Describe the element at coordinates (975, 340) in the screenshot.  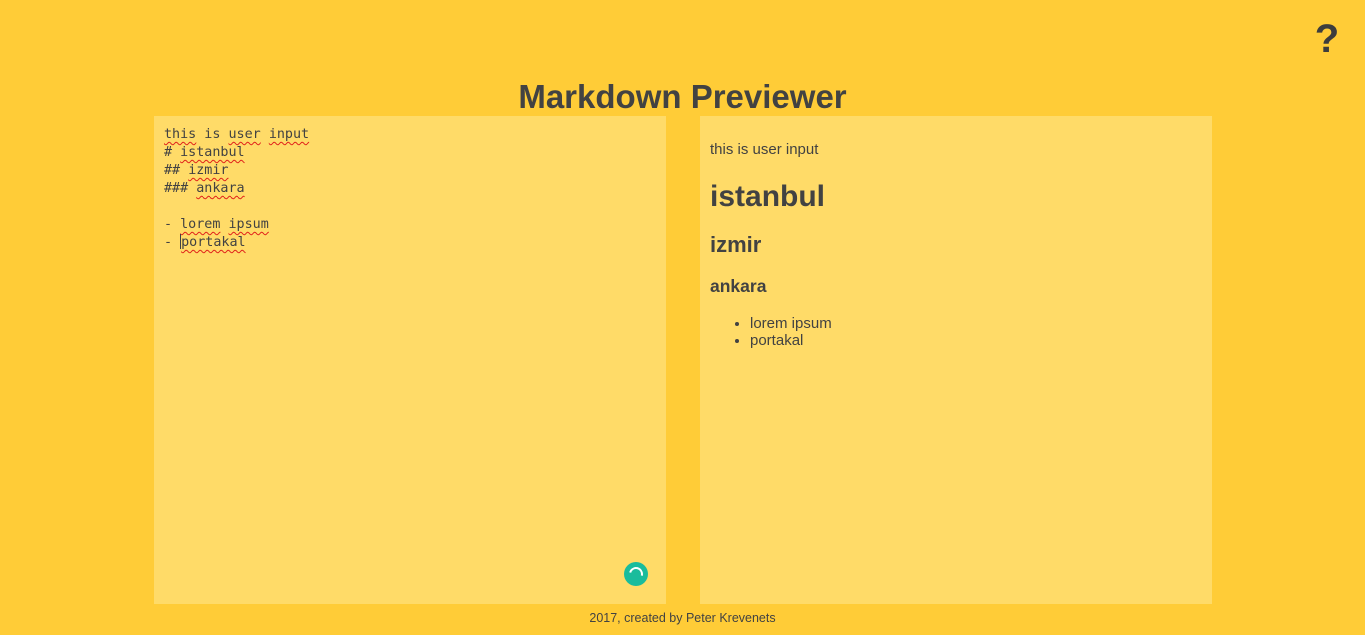
I see `list-item: portakal` at that location.